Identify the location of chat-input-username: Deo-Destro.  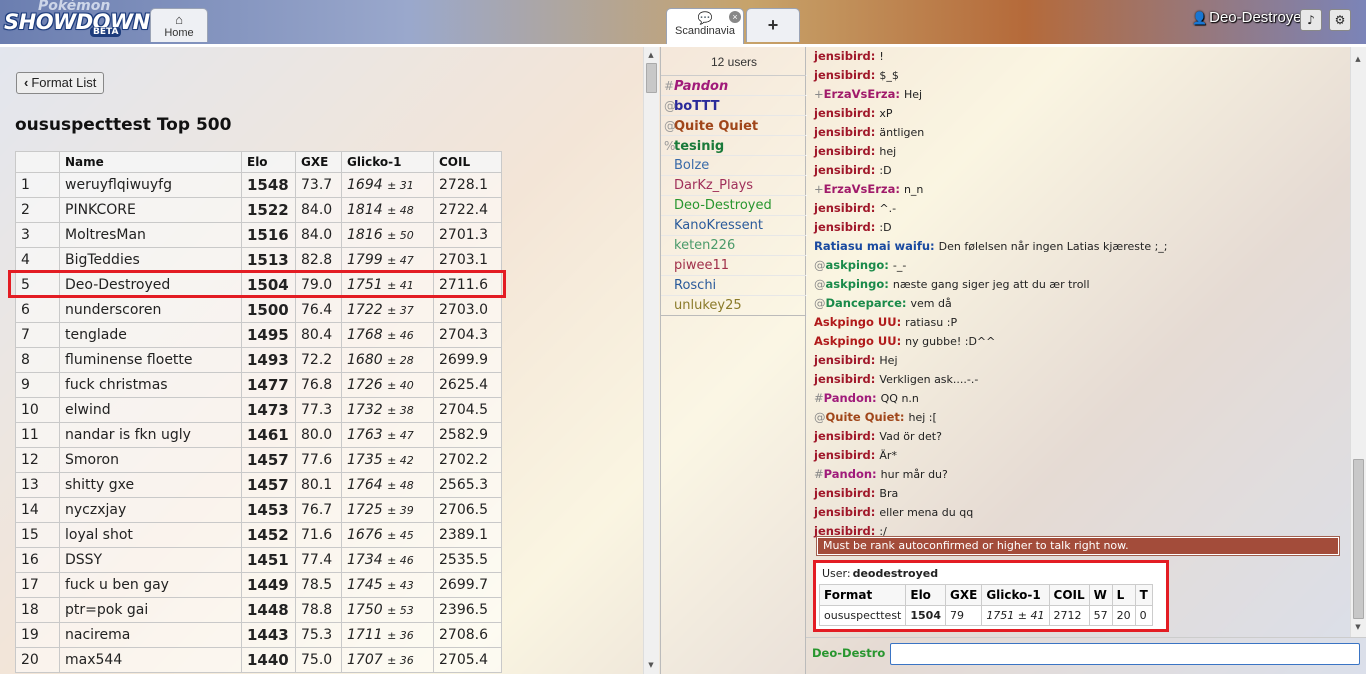
(848, 653).